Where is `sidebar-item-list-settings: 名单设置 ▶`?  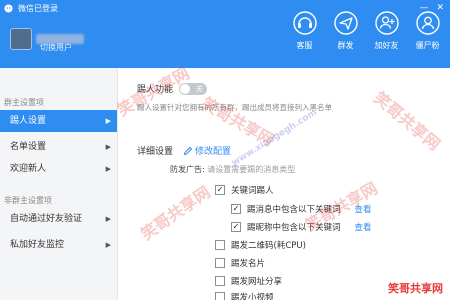
sidebar-item-list-settings: 名单设置 ▶ is located at coordinates (58, 147).